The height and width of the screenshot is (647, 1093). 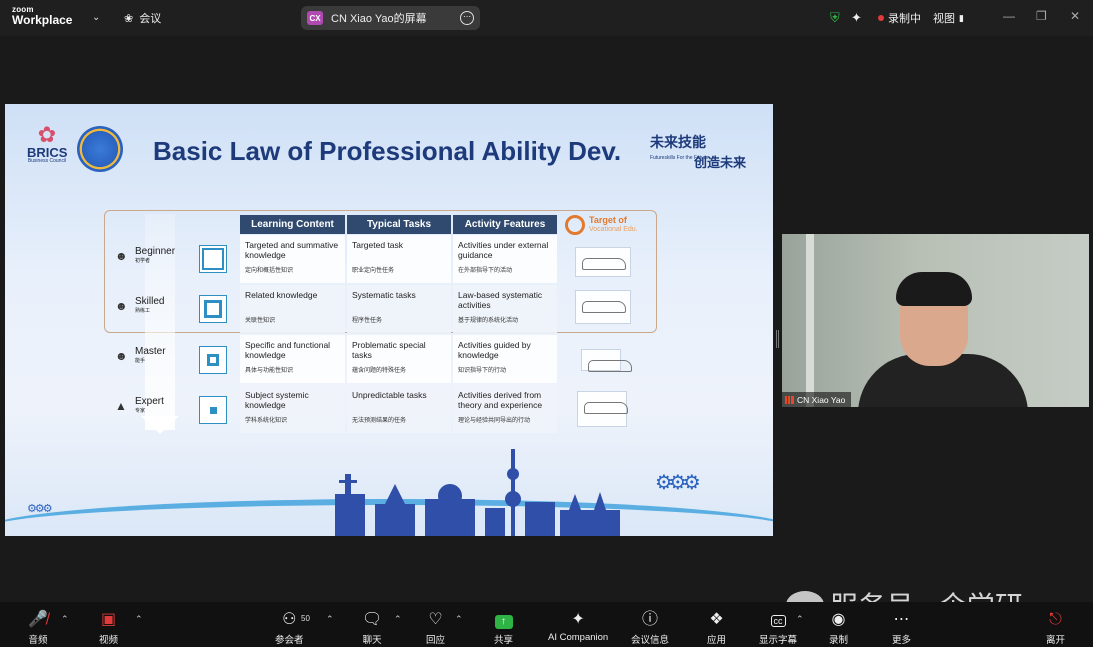 I want to click on futureskills-logo: 未来技能 Futureskills For the Future 创造未来, so click(x=698, y=151).